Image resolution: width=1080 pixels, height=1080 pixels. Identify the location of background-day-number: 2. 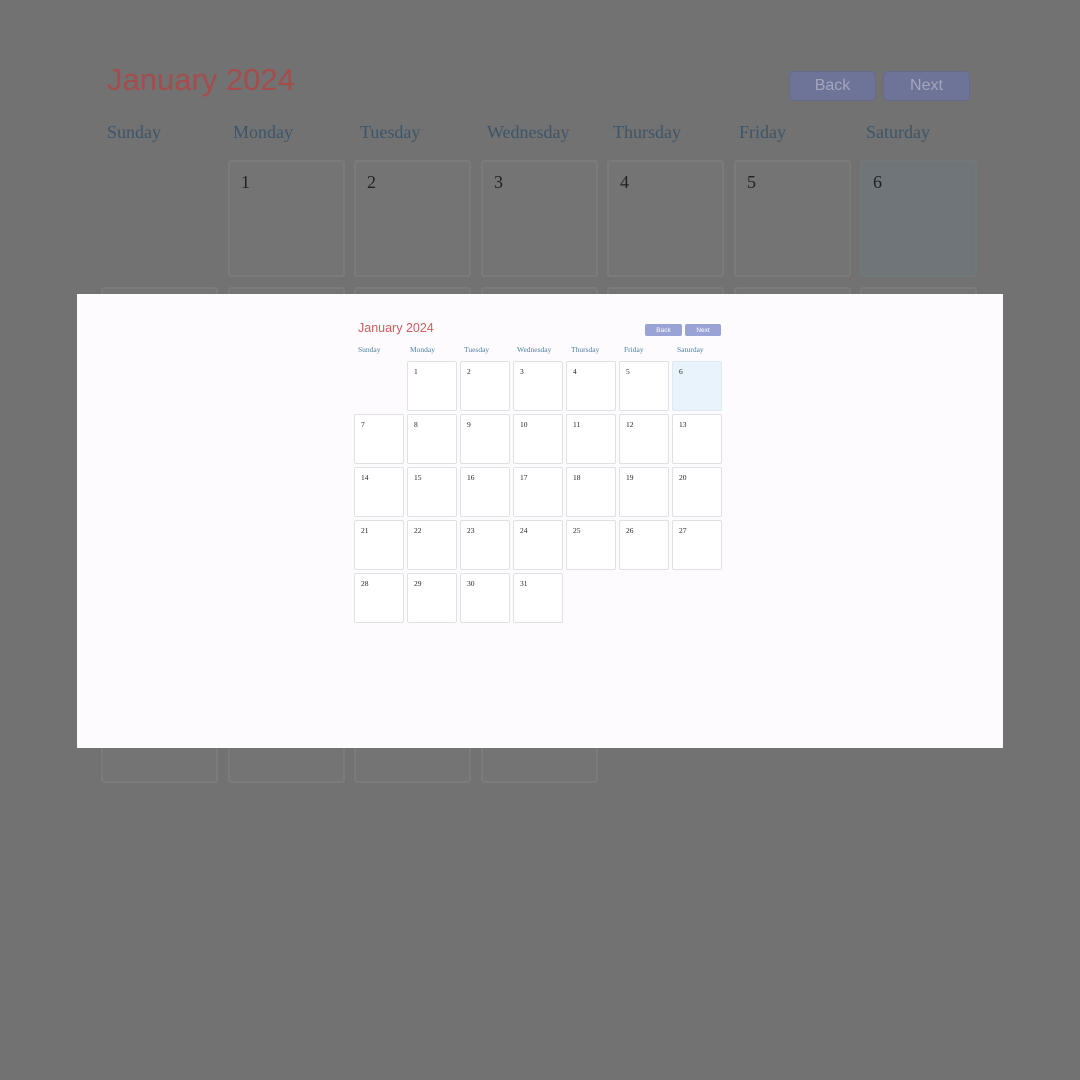
(371, 182).